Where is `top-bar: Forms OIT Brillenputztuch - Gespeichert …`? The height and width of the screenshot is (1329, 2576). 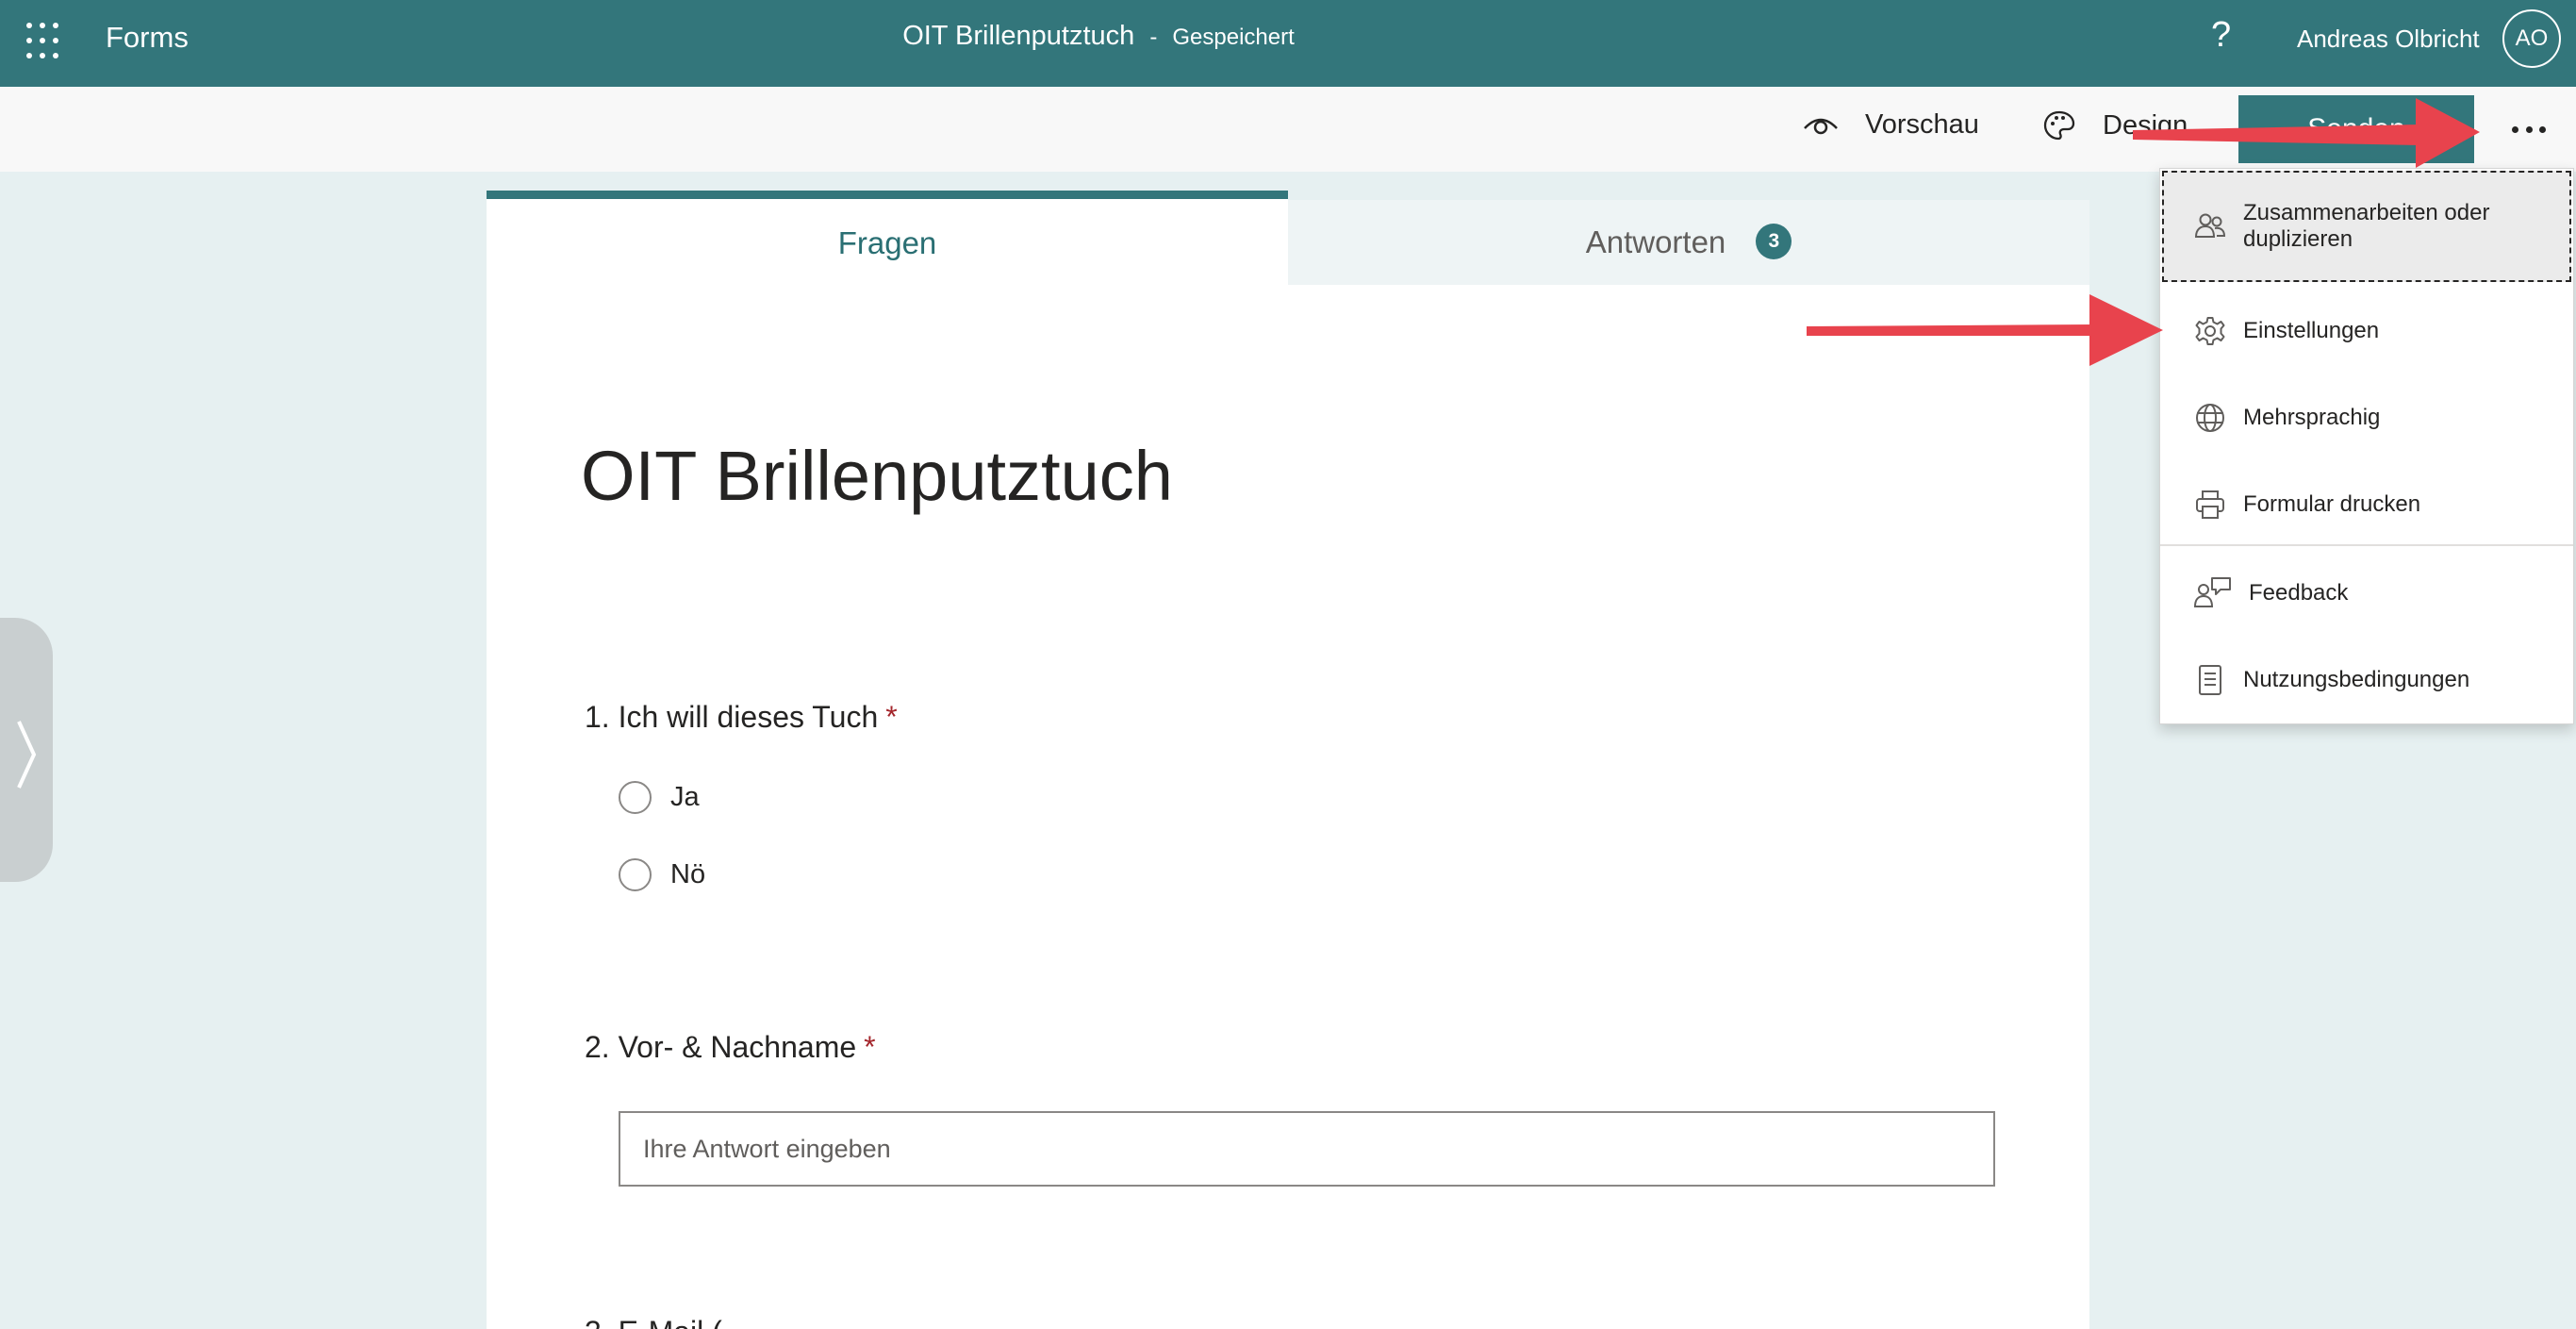 top-bar: Forms OIT Brillenputztuch - Gespeichert … is located at coordinates (1288, 43).